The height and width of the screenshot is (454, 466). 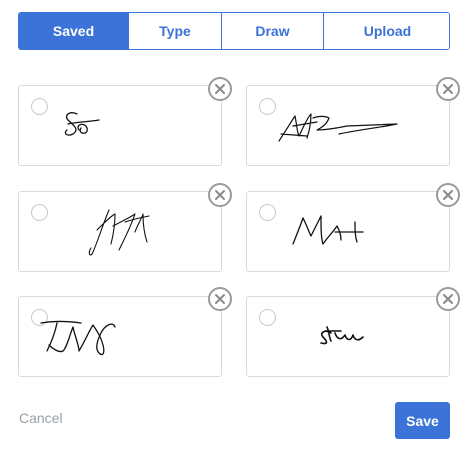 What do you see at coordinates (175, 31) in the screenshot?
I see `tab-type: Type` at bounding box center [175, 31].